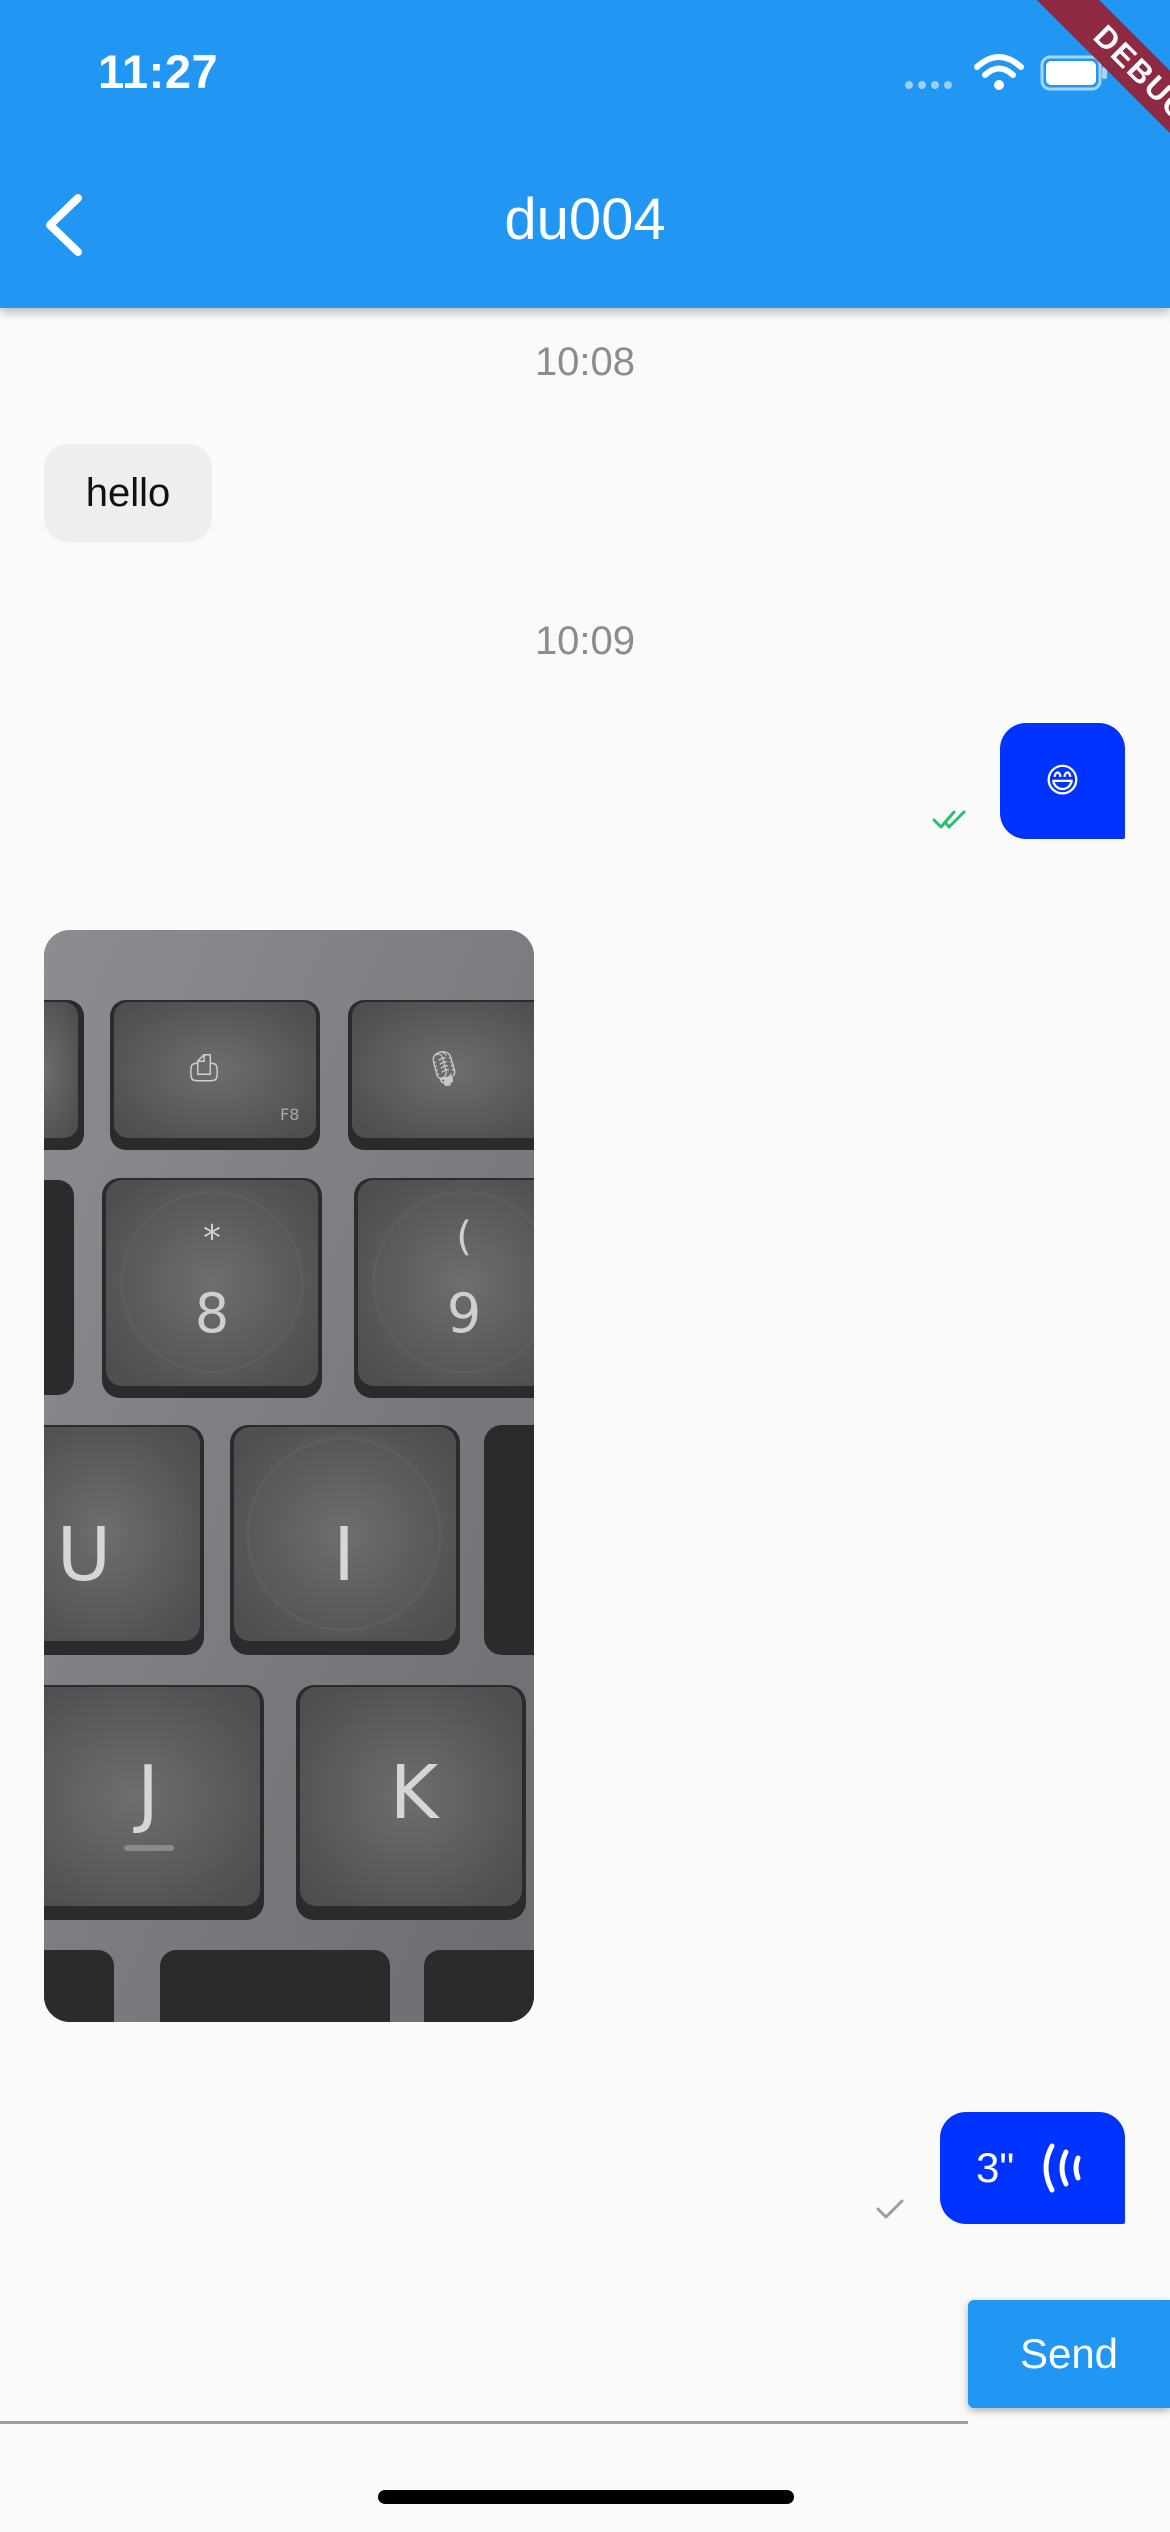 The image size is (1170, 2532). What do you see at coordinates (949, 819) in the screenshot?
I see `double-check-icon` at bounding box center [949, 819].